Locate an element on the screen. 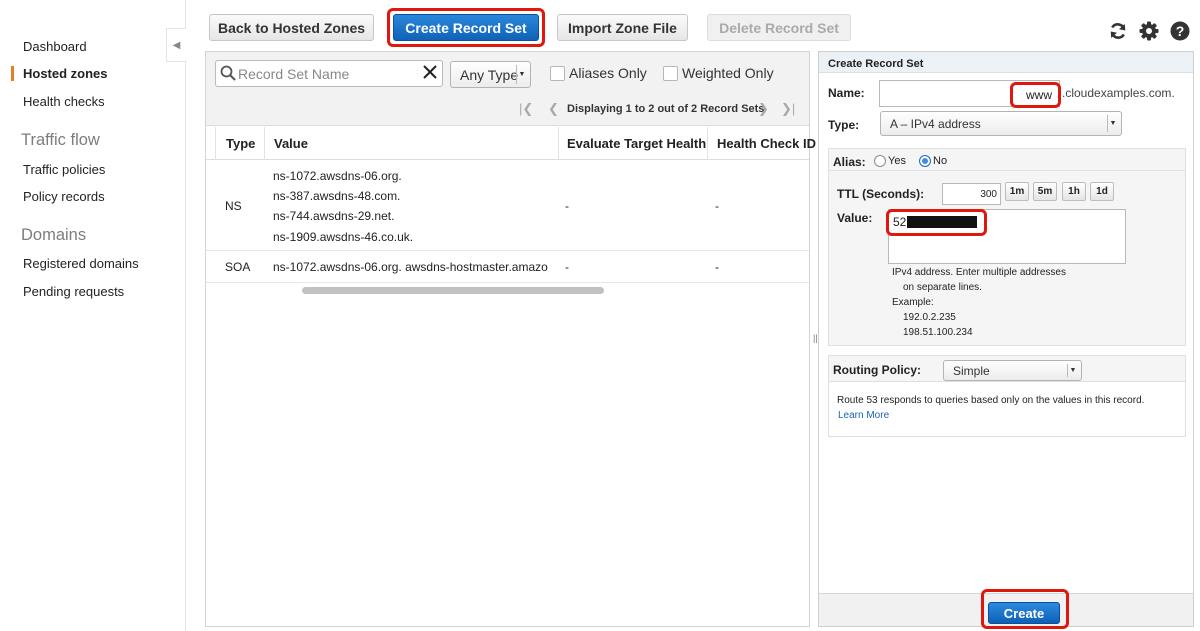 The image size is (1200, 631). type-filter-select: Any Type ▼ is located at coordinates (490, 74).